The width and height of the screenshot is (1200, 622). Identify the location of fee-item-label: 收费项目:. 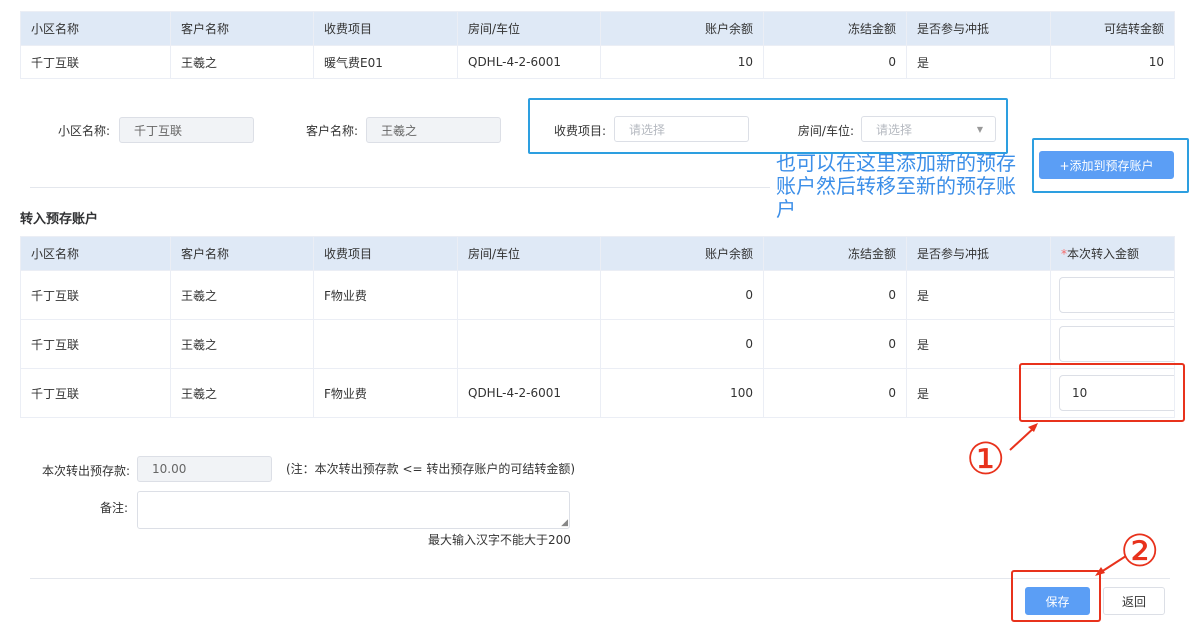
(579, 131).